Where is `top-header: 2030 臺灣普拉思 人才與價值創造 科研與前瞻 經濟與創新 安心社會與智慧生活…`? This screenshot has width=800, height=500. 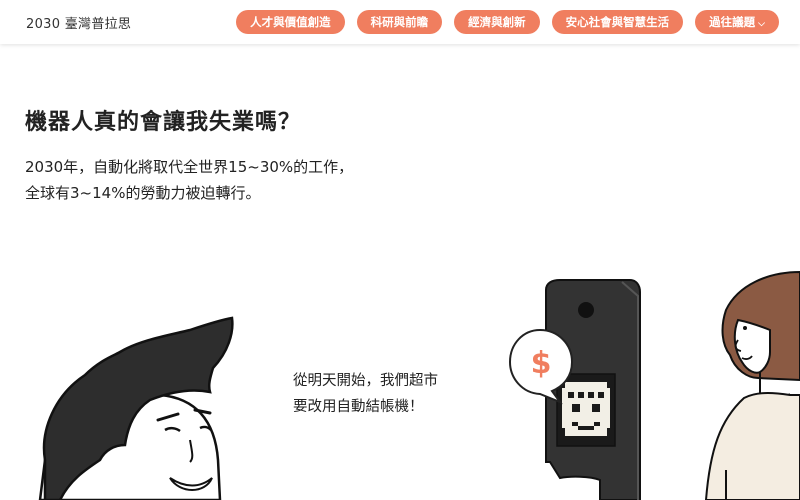 top-header: 2030 臺灣普拉思 人才與價值創造 科研與前瞻 經濟與創新 安心社會與智慧生活… is located at coordinates (400, 22).